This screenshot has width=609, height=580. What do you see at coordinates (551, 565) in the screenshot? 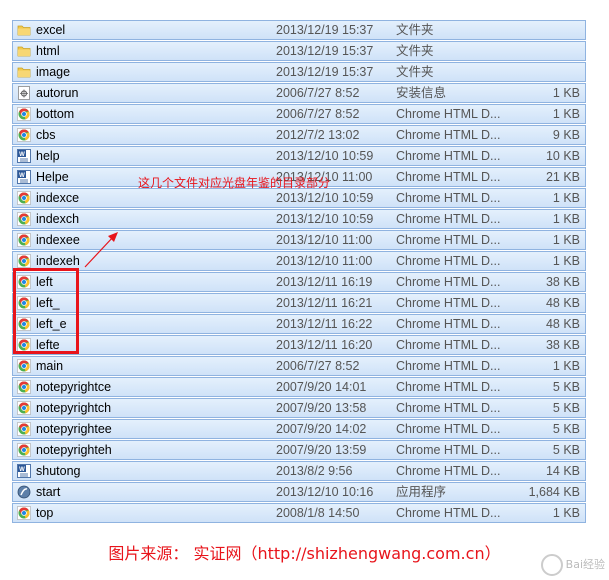
I see `paw-logo-icon` at bounding box center [551, 565].